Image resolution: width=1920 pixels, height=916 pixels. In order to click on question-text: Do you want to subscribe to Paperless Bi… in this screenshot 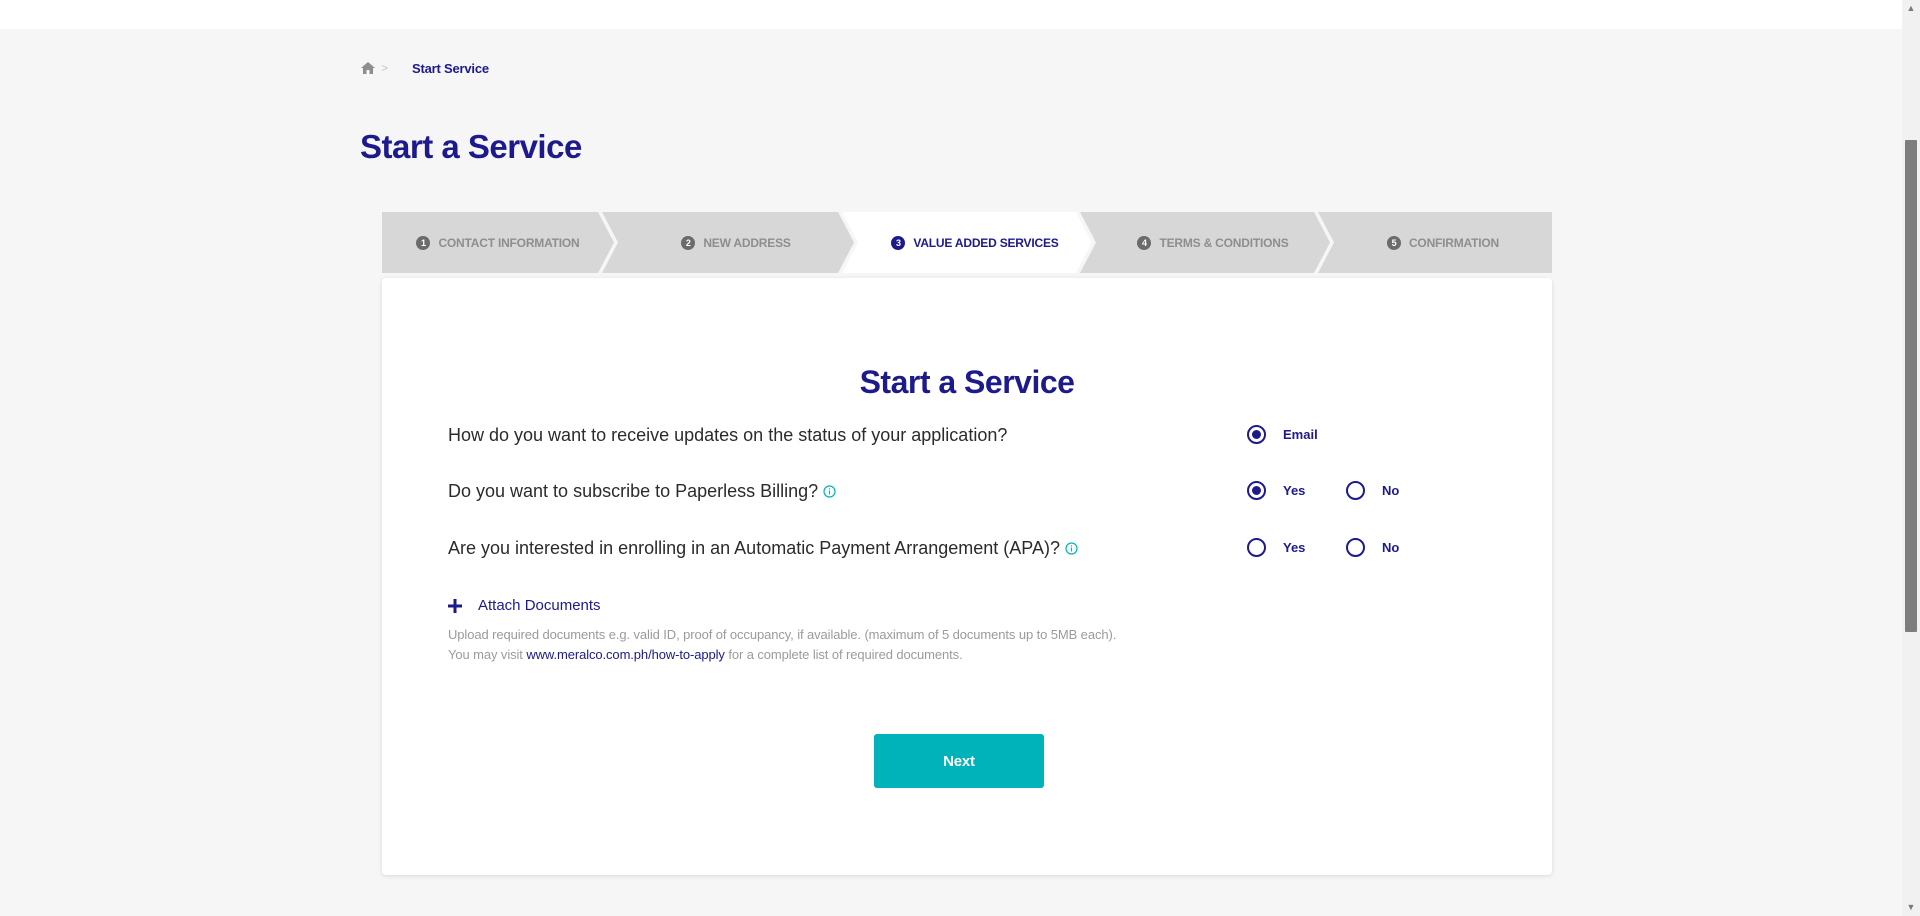, I will do `click(633, 491)`.